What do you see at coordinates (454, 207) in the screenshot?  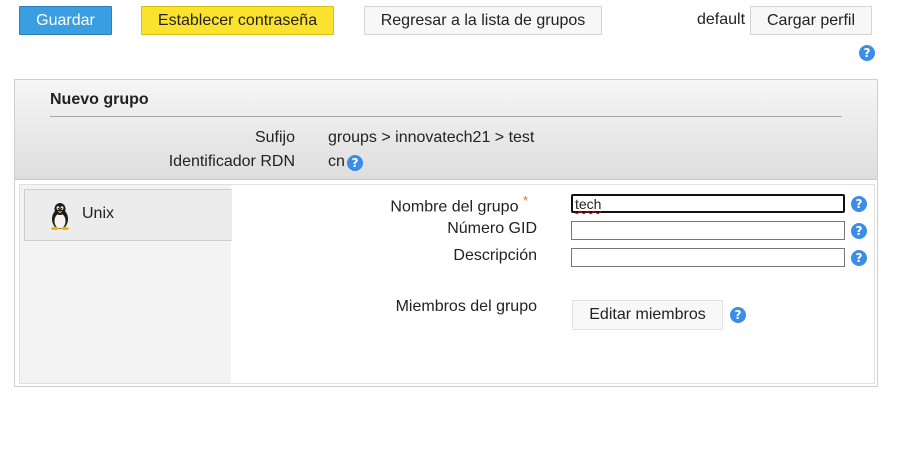 I see `group-name-label-text: Nombre del grupo` at bounding box center [454, 207].